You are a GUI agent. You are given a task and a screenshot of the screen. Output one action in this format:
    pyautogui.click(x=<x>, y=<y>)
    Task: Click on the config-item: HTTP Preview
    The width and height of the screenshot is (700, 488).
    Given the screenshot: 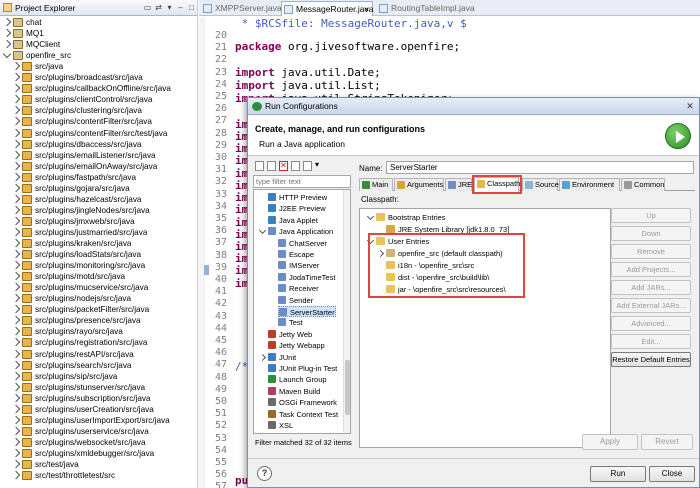 What is the action you would take?
    pyautogui.click(x=297, y=197)
    